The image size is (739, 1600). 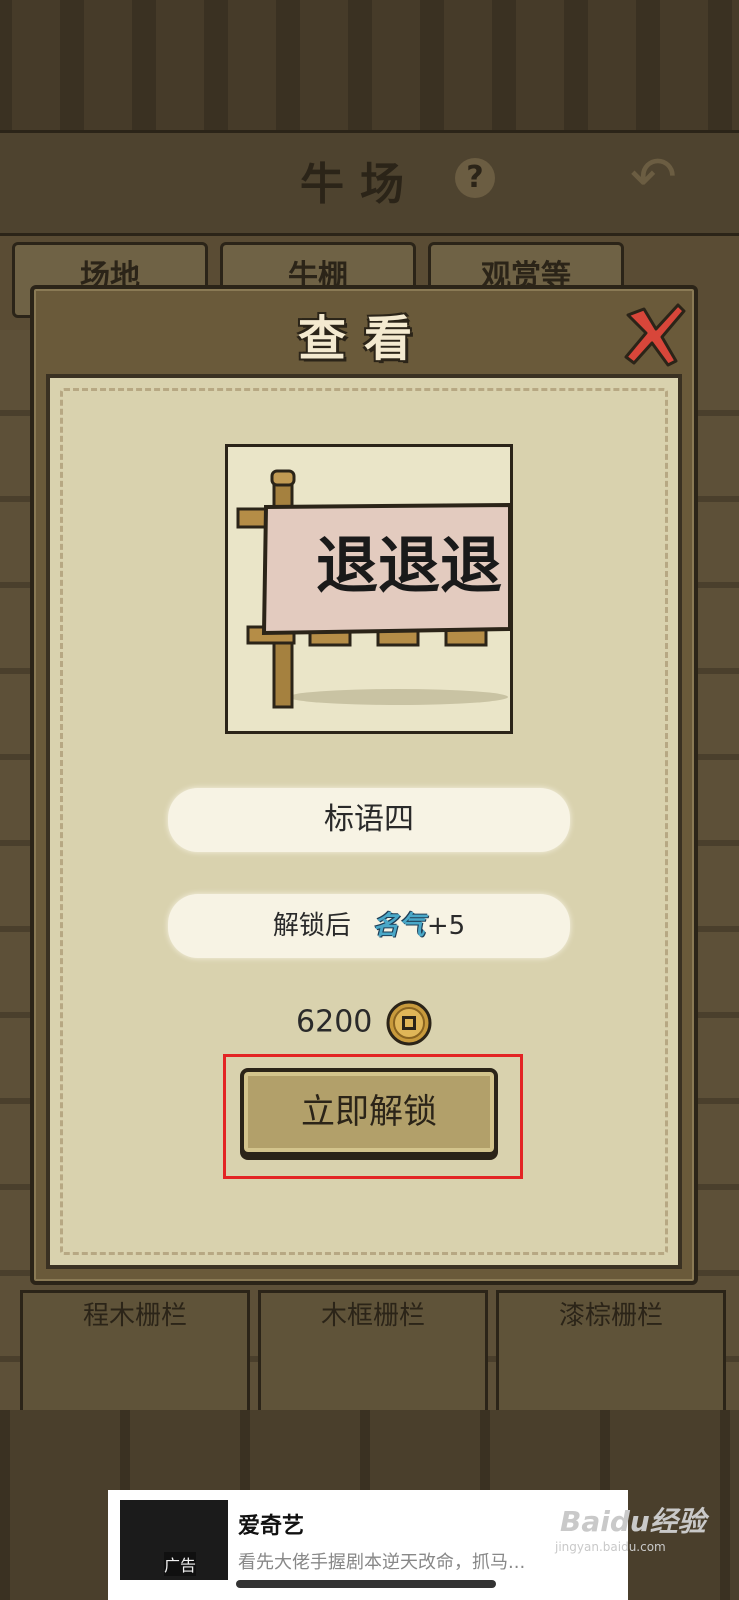 I want to click on reward-value: +5, so click(x=446, y=926).